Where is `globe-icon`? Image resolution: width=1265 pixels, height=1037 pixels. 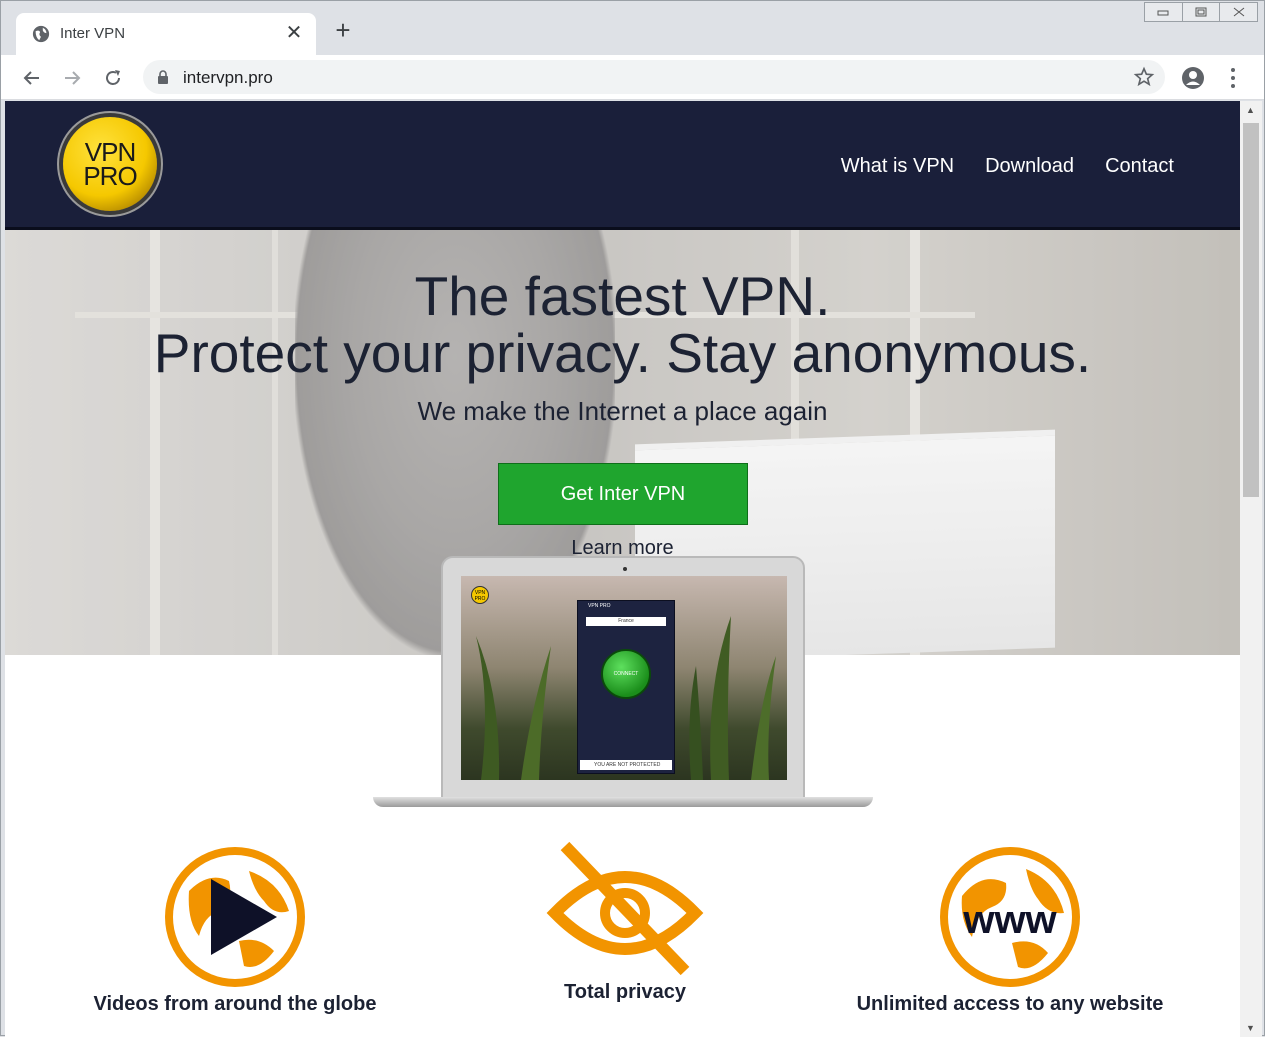
globe-icon is located at coordinates (41, 34).